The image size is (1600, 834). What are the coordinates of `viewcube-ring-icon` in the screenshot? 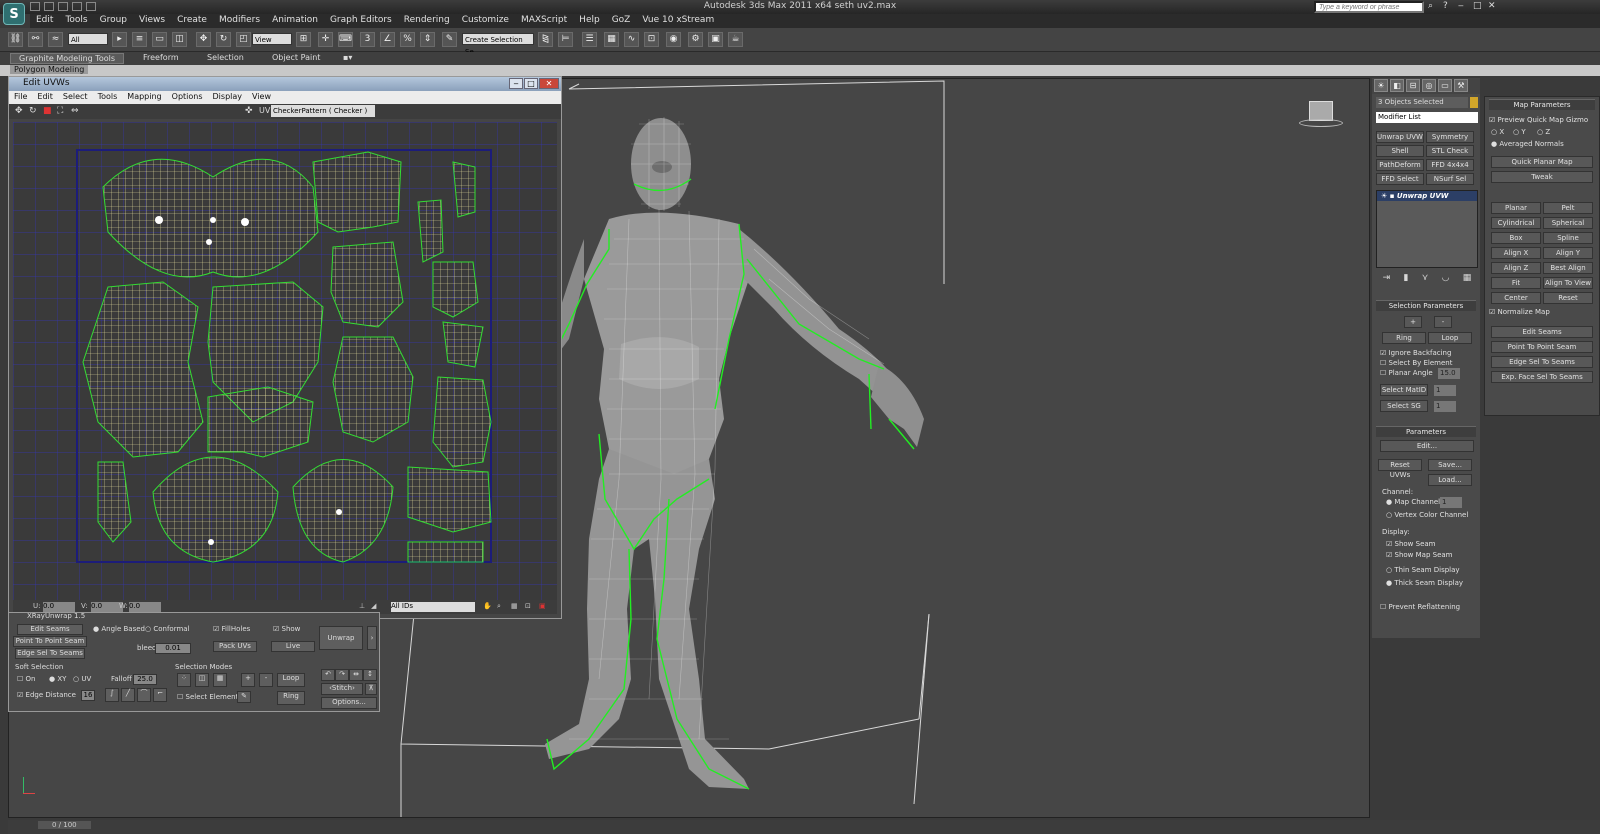 It's located at (1321, 123).